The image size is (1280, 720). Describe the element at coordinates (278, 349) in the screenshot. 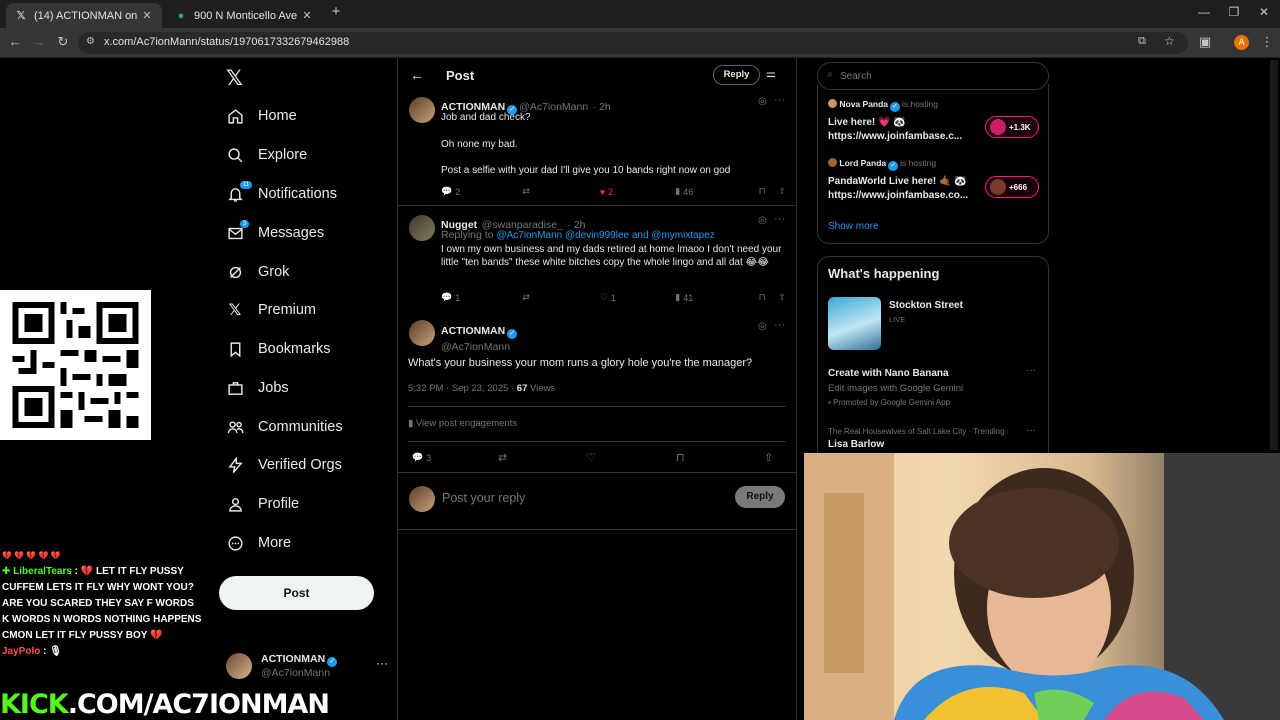

I see `nav-bookmarks: Bookmarks` at that location.